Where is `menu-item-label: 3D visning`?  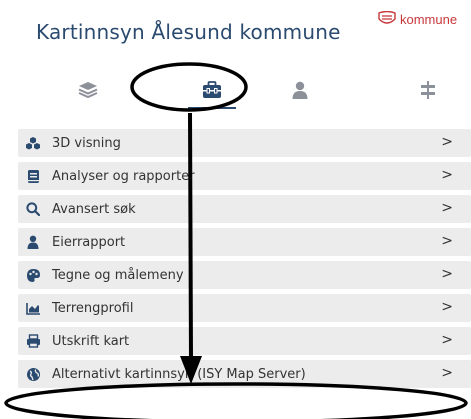
menu-item-label: 3D visning is located at coordinates (86, 143).